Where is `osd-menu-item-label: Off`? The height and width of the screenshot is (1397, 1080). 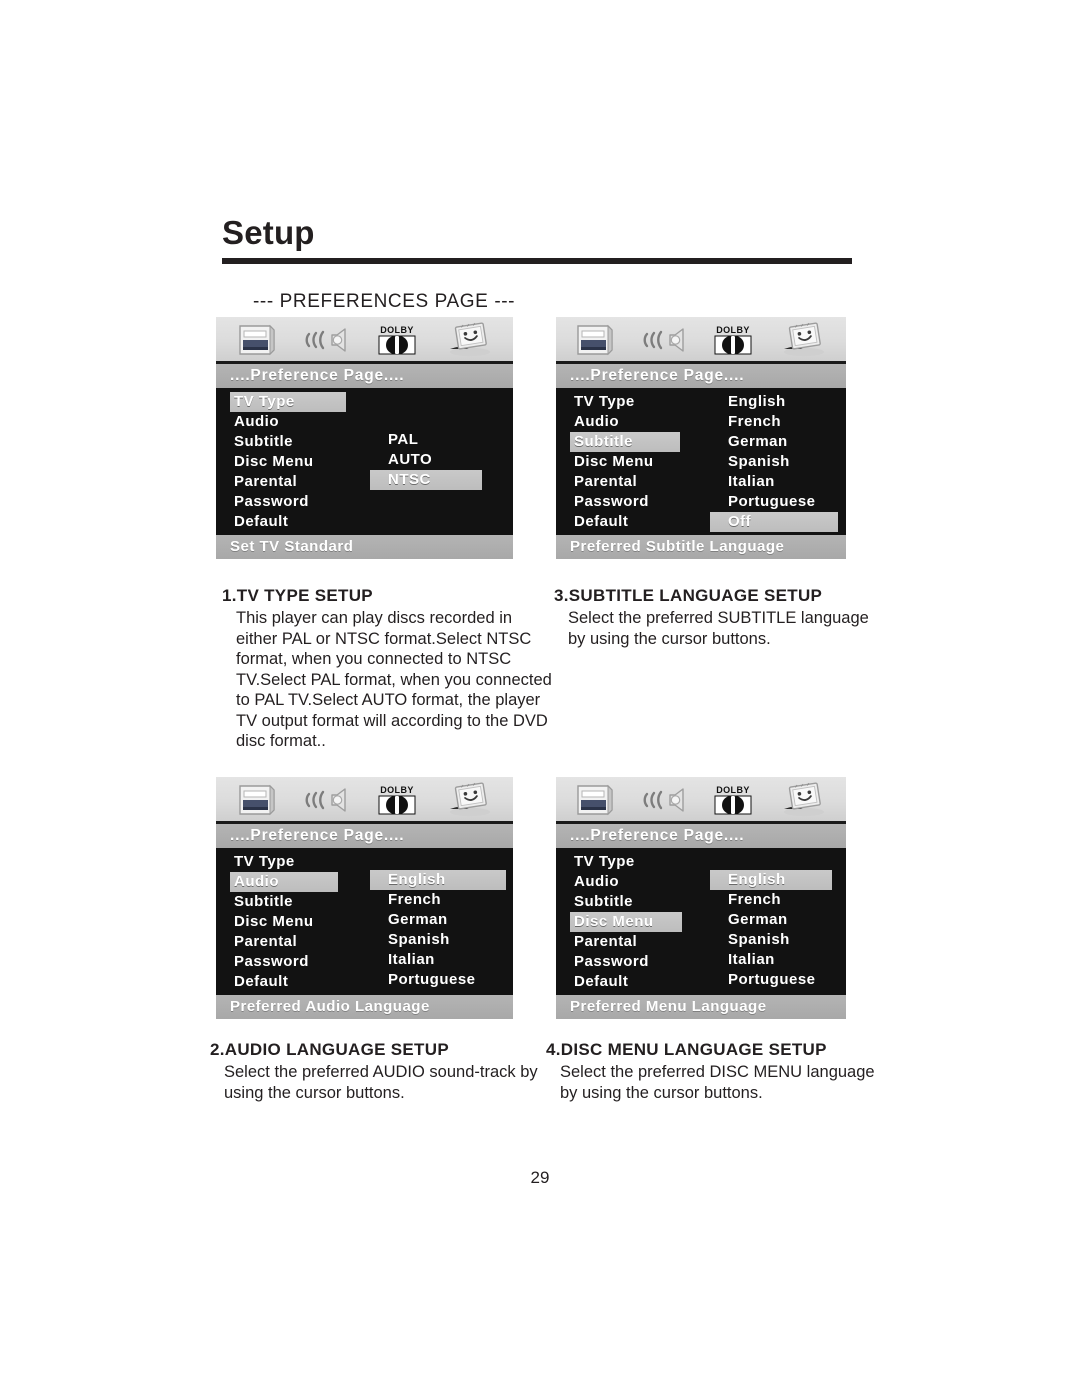 osd-menu-item-label: Off is located at coordinates (740, 521).